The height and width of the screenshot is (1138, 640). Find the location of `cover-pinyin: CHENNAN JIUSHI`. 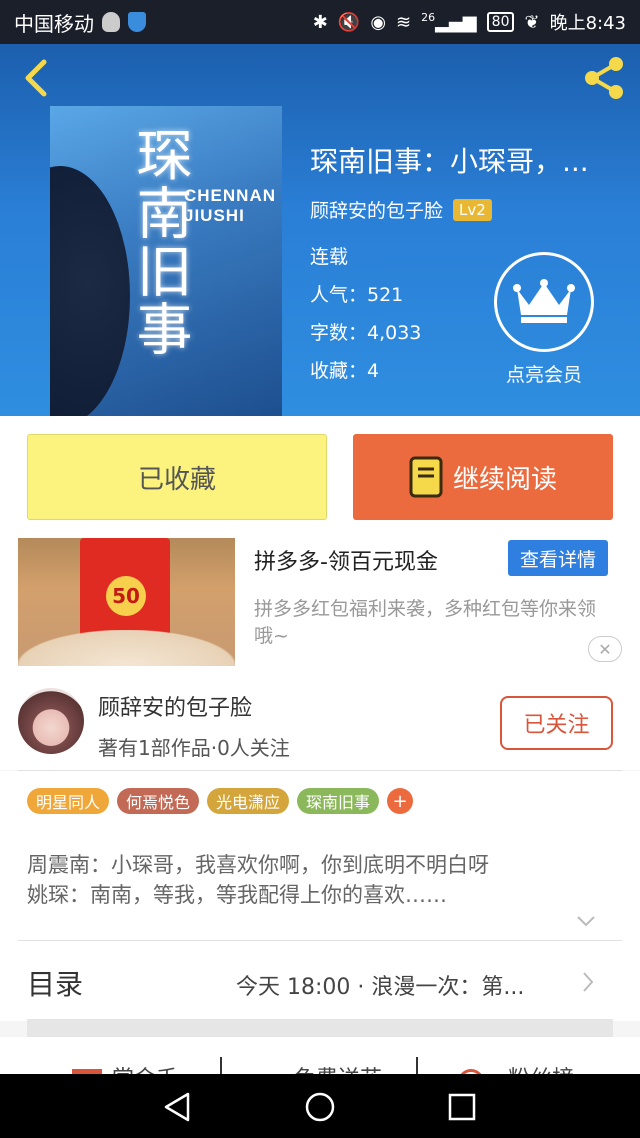

cover-pinyin: CHENNAN JIUSHI is located at coordinates (230, 205).